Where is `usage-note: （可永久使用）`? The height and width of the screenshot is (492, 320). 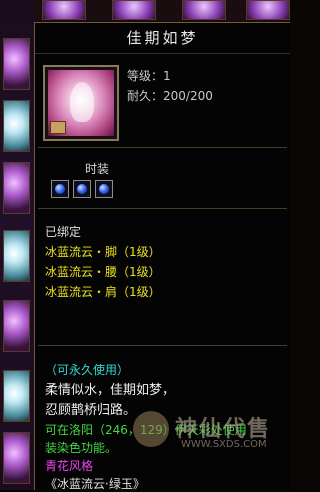
usage-note: （可永久使用） is located at coordinates (87, 370).